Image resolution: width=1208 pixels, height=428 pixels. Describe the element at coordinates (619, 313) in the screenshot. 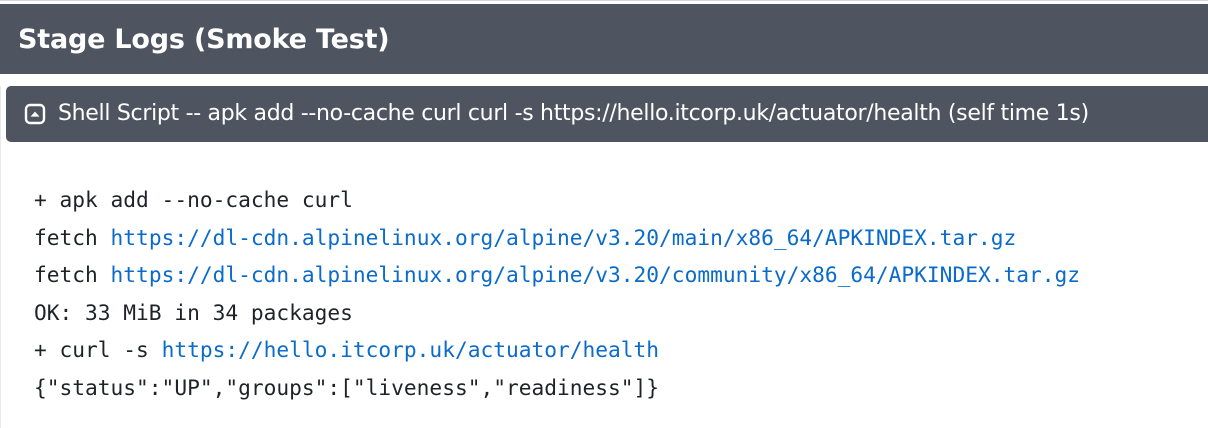

I see `log-line: OK: 33 MiB in 34 packages` at that location.